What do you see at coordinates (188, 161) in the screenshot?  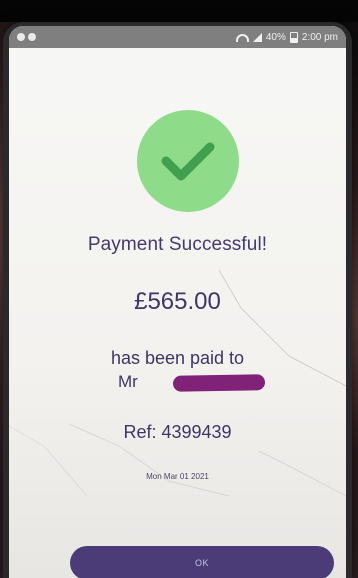 I see `check-circle-icon` at bounding box center [188, 161].